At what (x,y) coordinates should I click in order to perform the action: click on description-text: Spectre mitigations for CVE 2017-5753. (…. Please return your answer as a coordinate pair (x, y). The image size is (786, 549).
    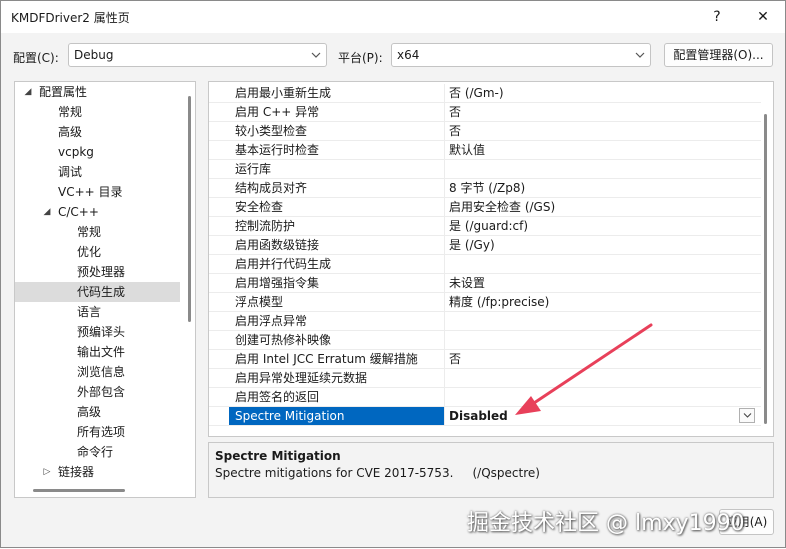
    Looking at the image, I should click on (377, 473).